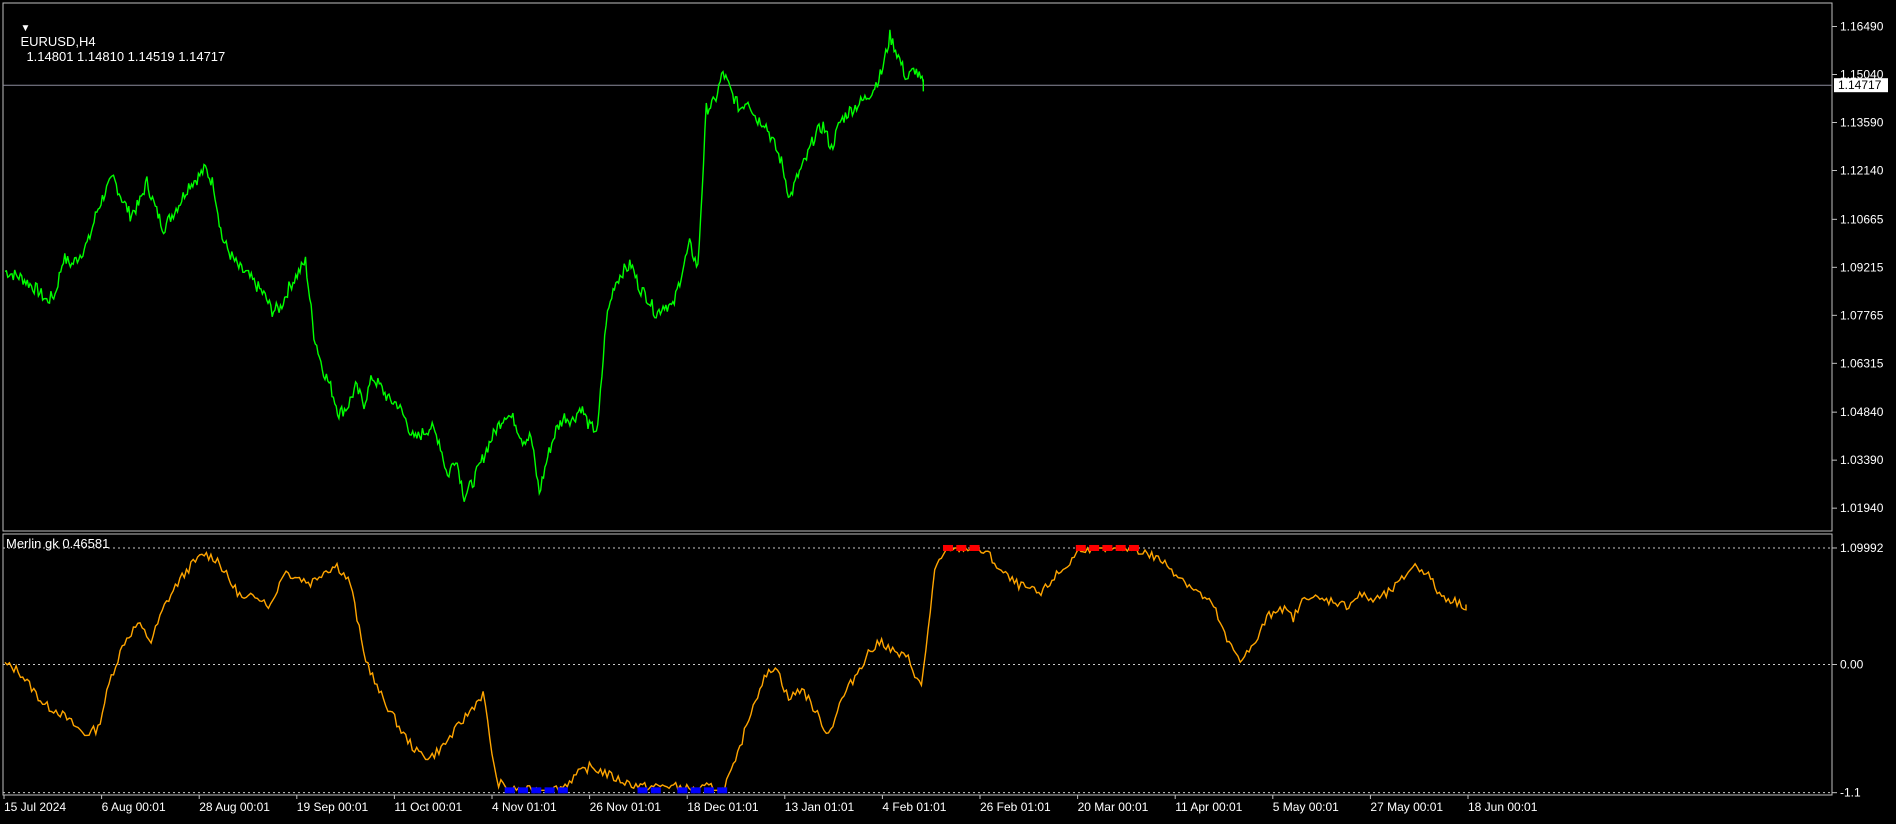 The image size is (1896, 824). Describe the element at coordinates (1862, 363) in the screenshot. I see `price-tick-label: 1.06315` at that location.